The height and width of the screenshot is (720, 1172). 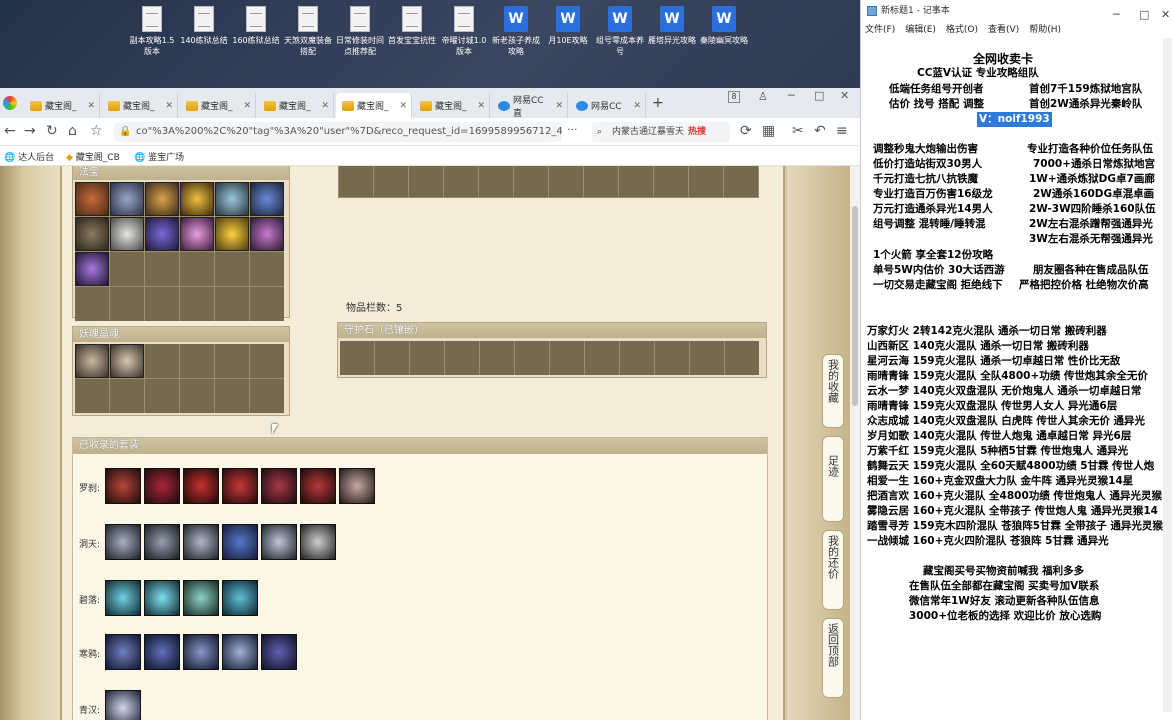 I want to click on scroll-thumb, so click(x=855, y=306).